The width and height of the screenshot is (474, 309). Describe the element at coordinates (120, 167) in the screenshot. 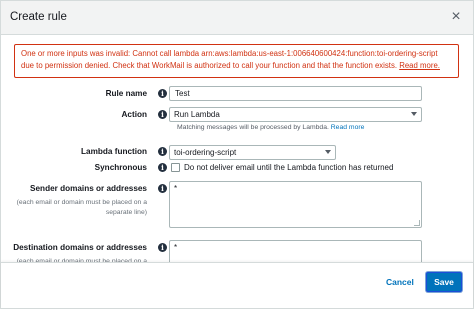

I see `synchronous-label: Synchronous` at that location.